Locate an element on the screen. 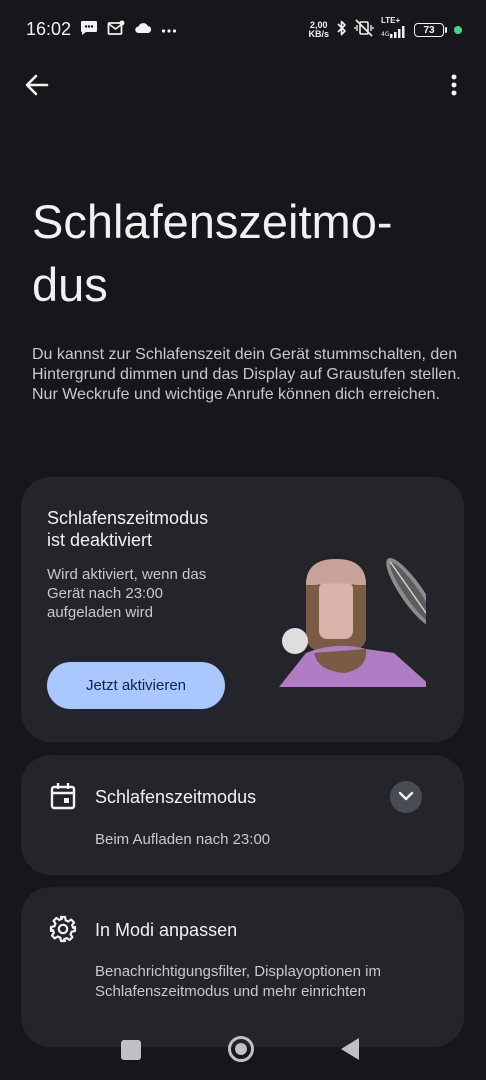 This screenshot has height=1080, width=486. status-time: 16:02 is located at coordinates (49, 29).